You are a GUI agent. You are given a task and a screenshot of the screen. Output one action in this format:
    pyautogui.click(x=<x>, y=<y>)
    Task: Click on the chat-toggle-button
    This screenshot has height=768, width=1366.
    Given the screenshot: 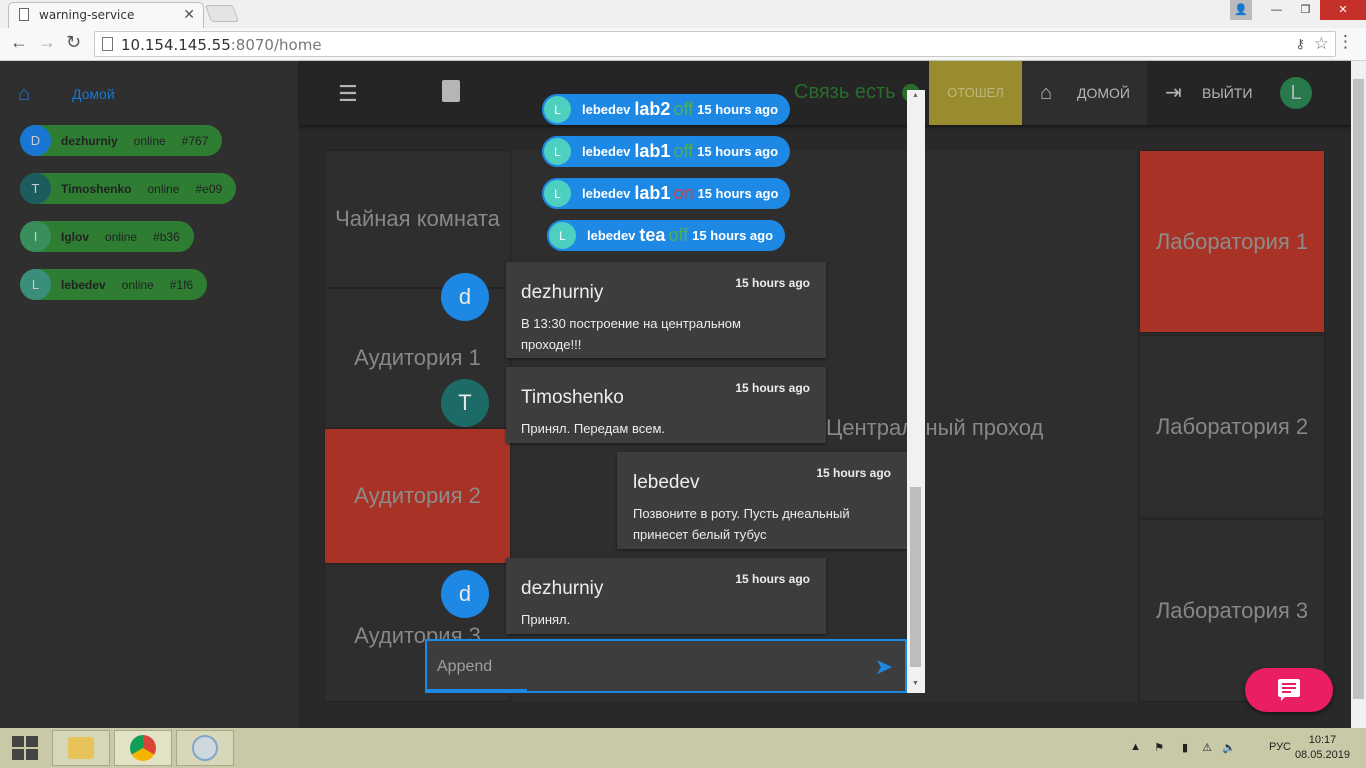 What is the action you would take?
    pyautogui.click(x=1289, y=690)
    